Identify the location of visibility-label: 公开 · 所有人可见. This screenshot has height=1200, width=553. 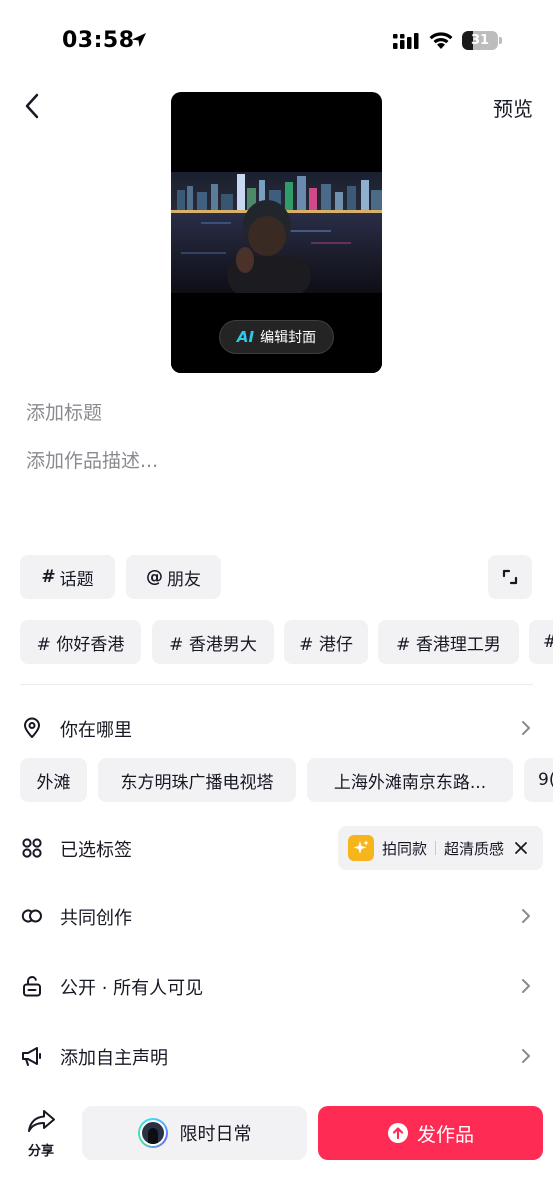
(132, 988).